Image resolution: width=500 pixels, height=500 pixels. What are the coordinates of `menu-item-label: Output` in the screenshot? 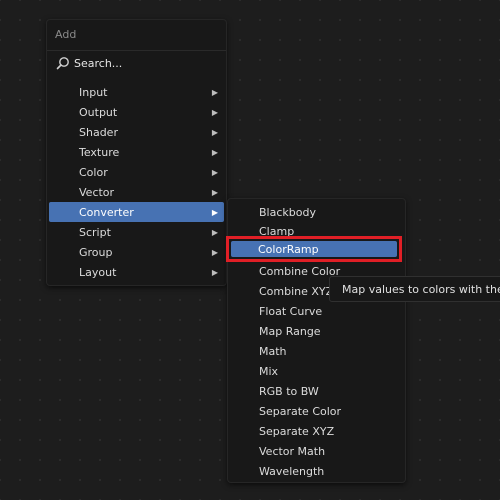 It's located at (98, 112).